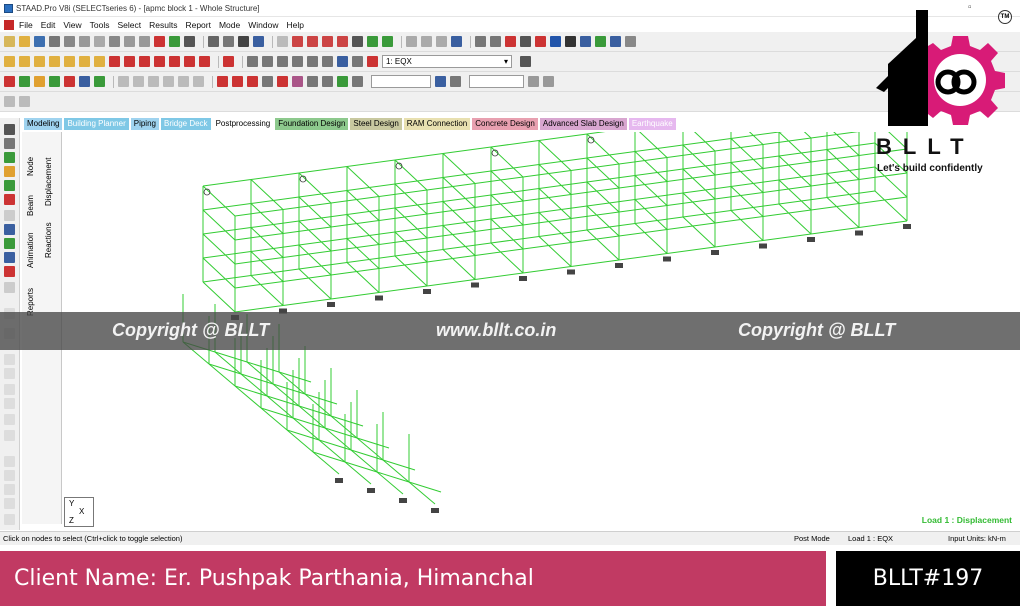 The image size is (1020, 606). What do you see at coordinates (9, 503) in the screenshot?
I see `dimension-tool-icon` at bounding box center [9, 503].